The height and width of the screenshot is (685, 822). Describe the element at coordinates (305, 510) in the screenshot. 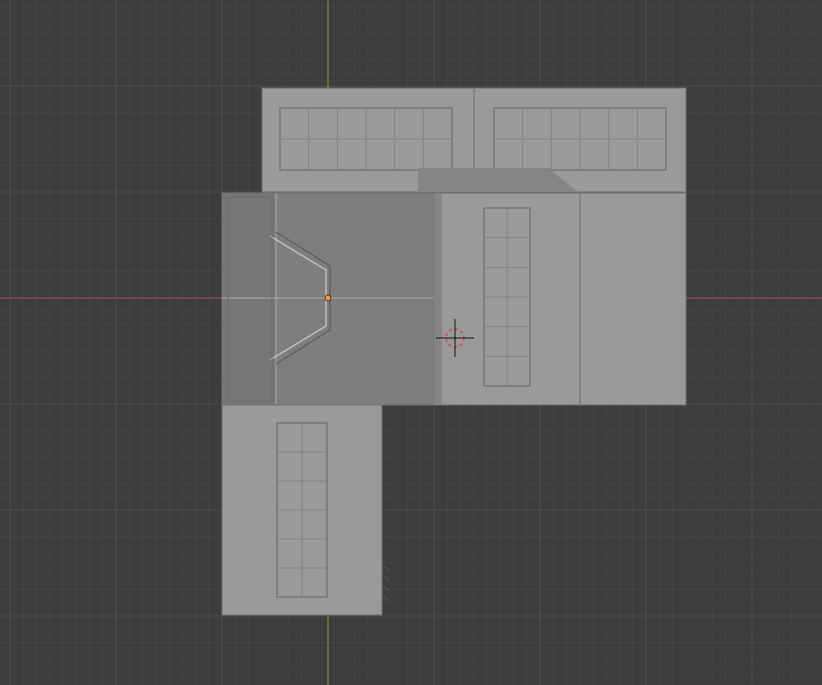

I see `window-panel-bottom` at that location.